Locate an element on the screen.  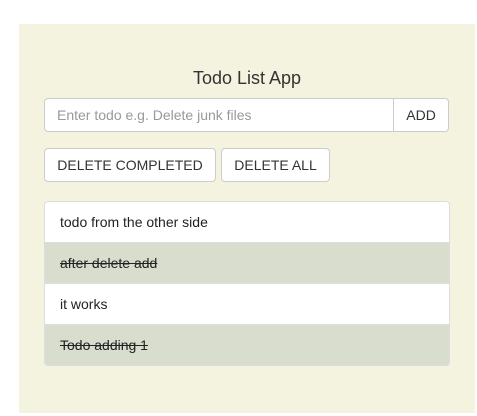
todo-item-text: Todo adding 1 is located at coordinates (104, 345).